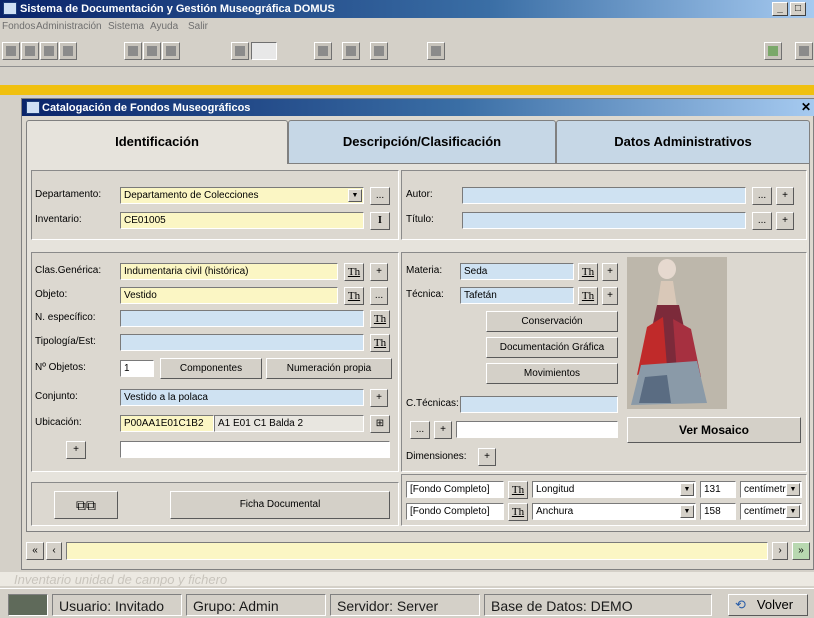 The height and width of the screenshot is (618, 814). Describe the element at coordinates (443, 430) in the screenshot. I see `ctecnicas-add-button: +` at that location.